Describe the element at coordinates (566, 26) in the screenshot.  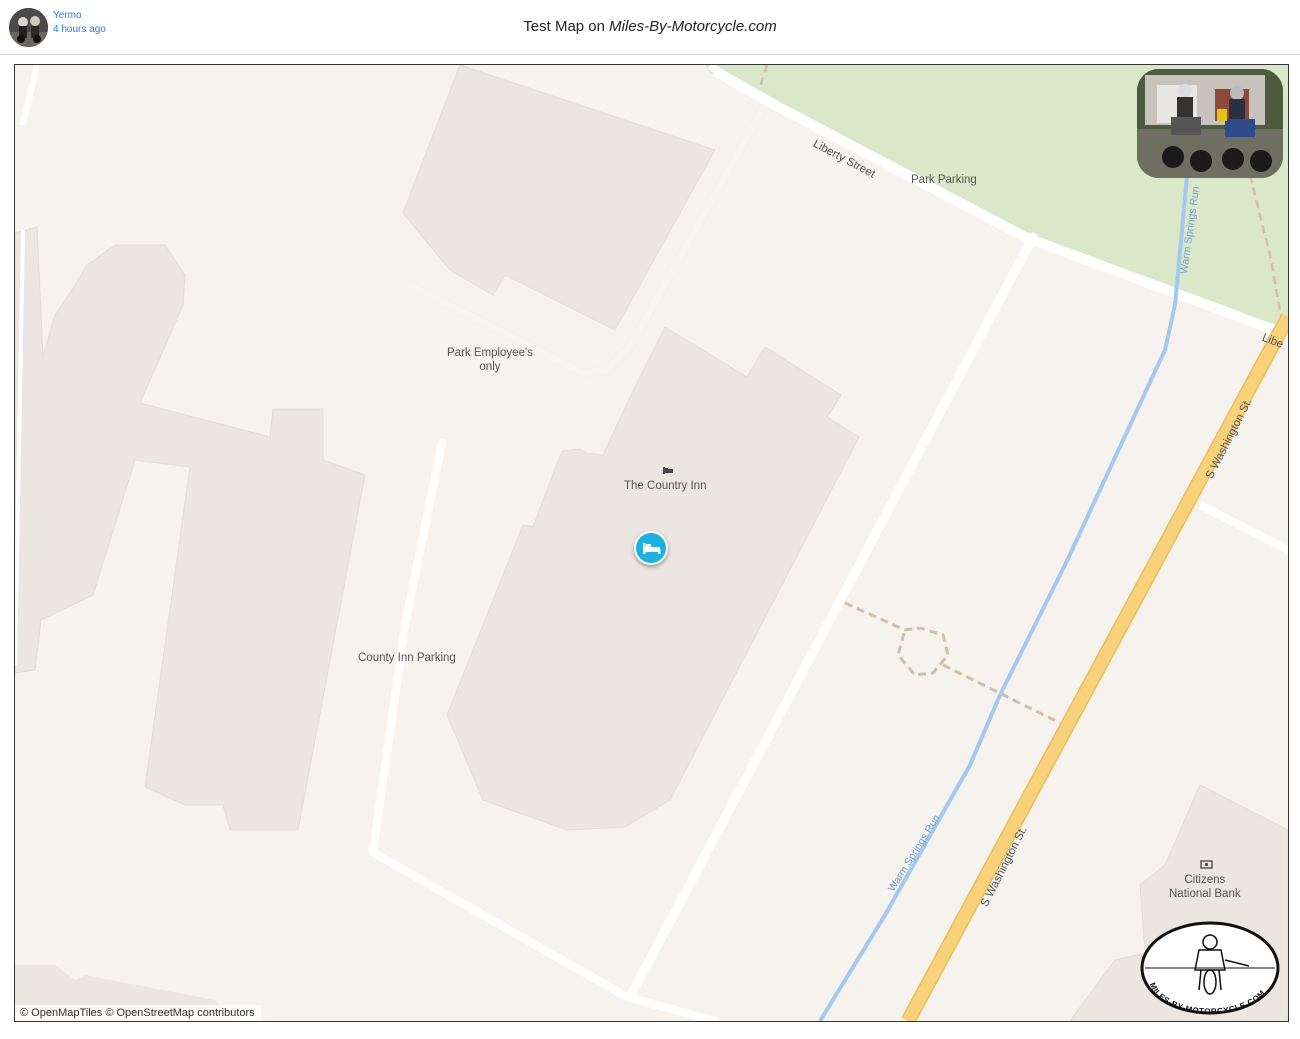
I see `title-prefix: Test Map on` at that location.